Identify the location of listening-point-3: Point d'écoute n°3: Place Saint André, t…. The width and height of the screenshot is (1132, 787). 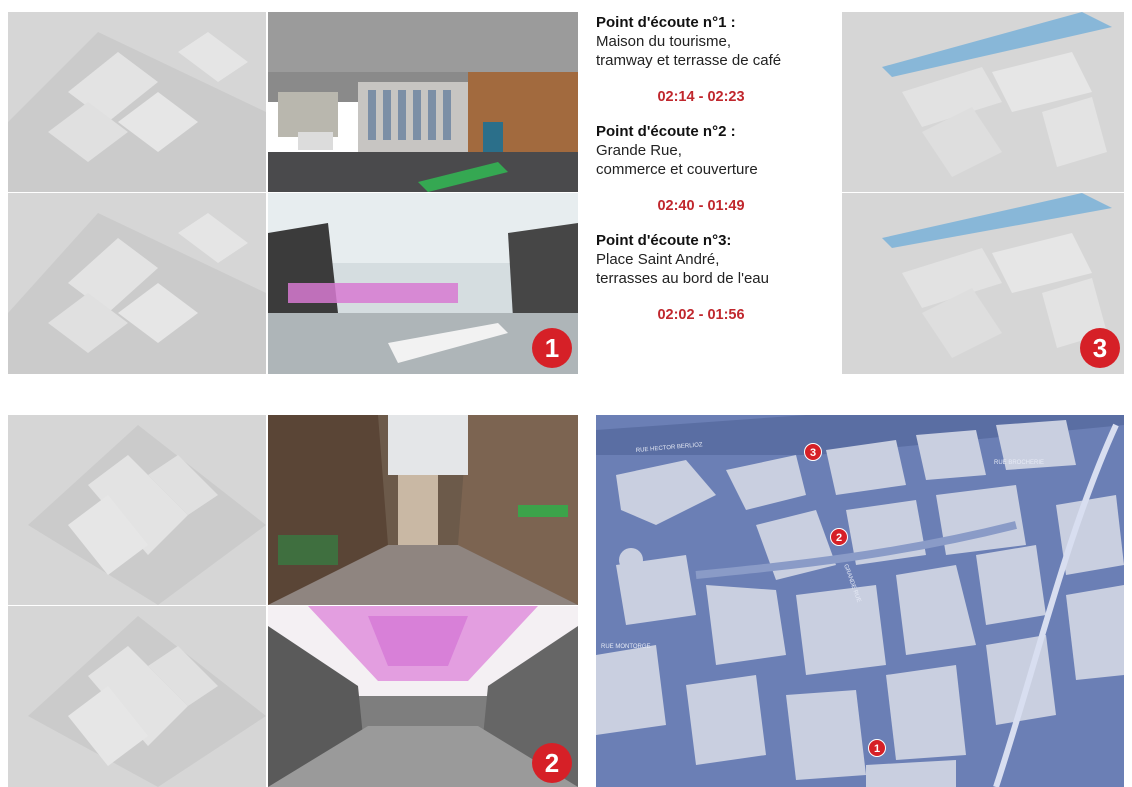
(716, 277).